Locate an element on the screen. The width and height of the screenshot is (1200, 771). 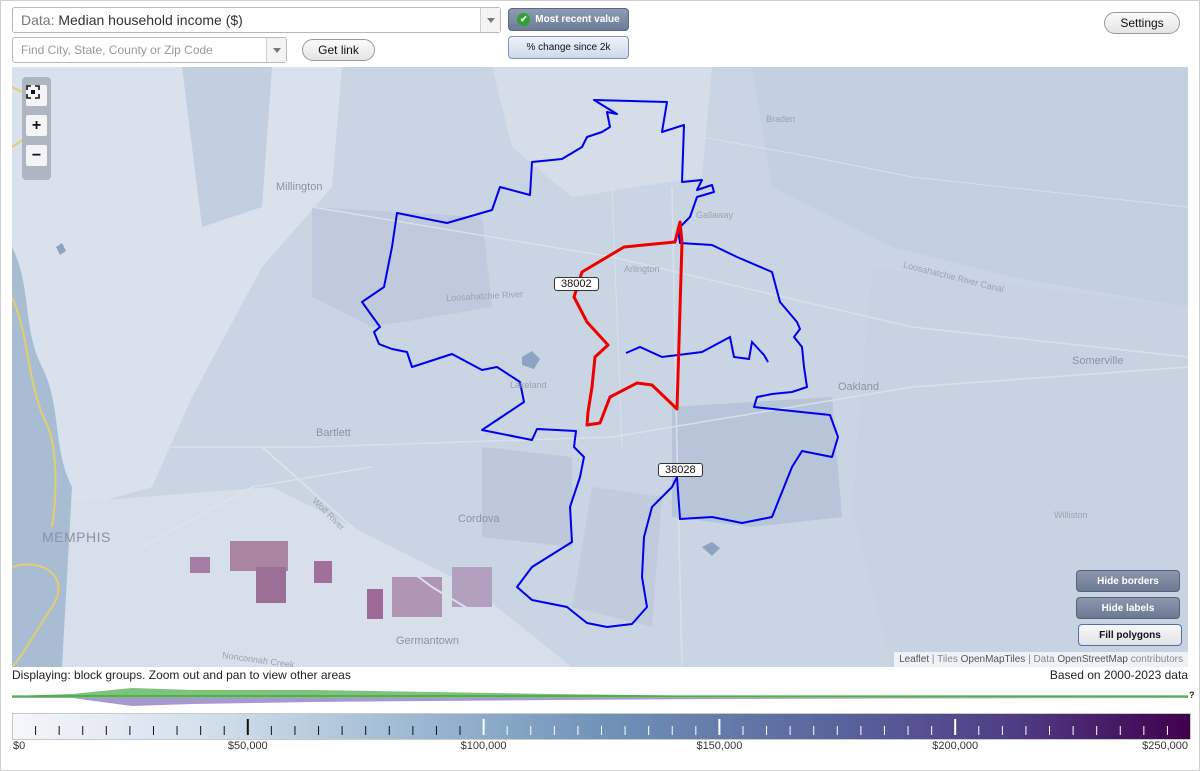
place-label-bartlett: Bartlett is located at coordinates (333, 433).